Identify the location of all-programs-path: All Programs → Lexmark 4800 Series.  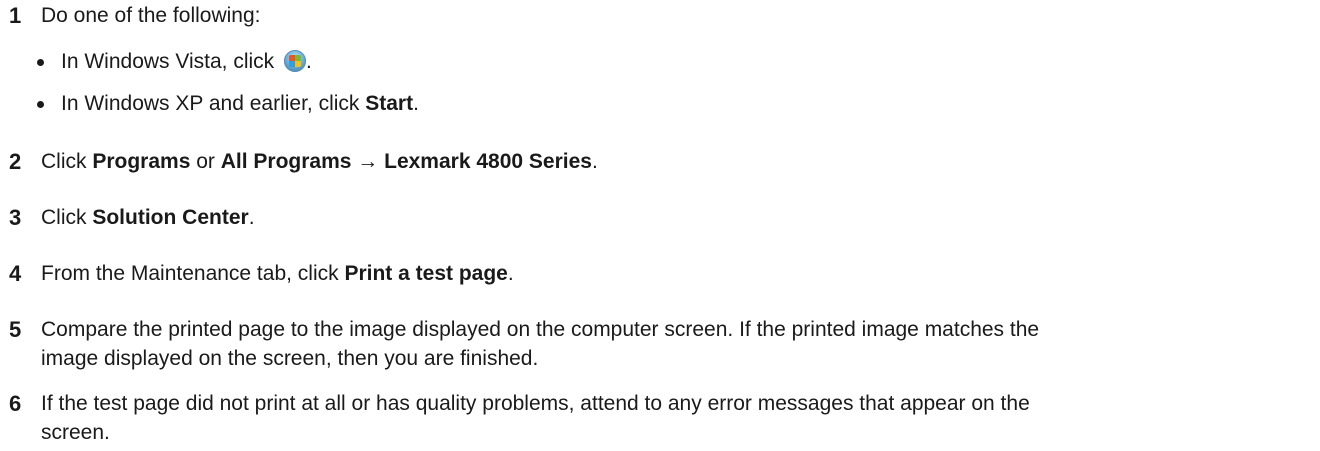
(406, 161).